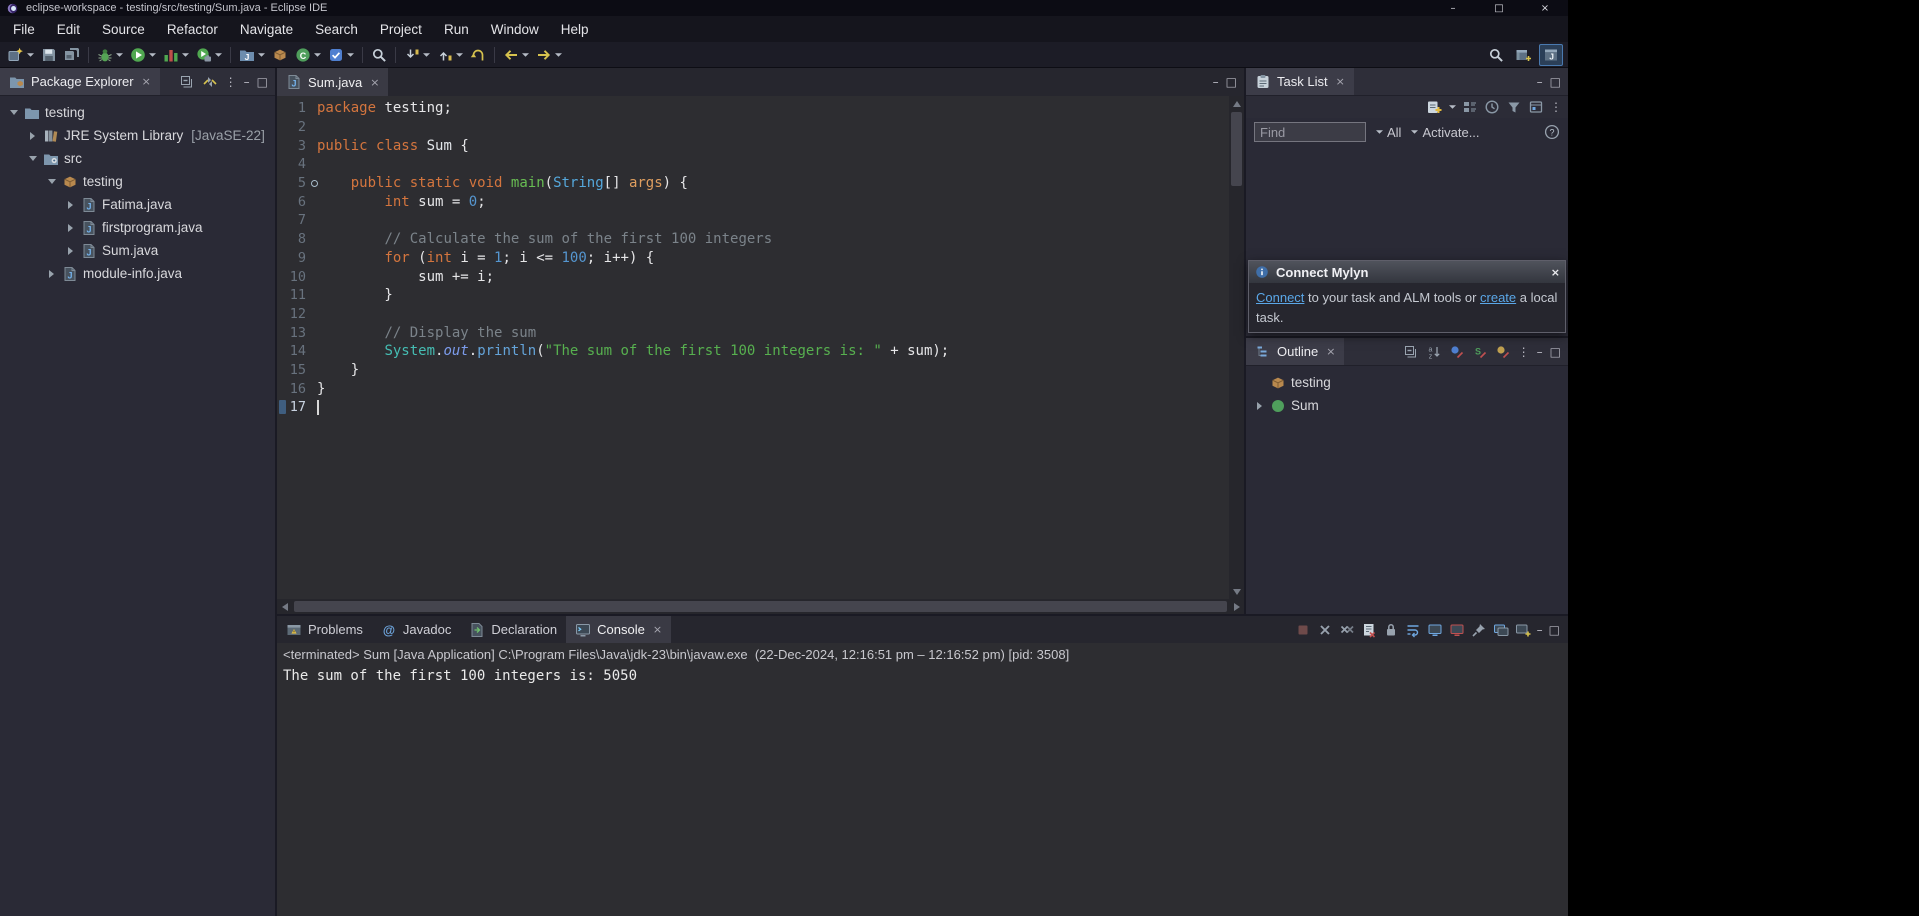  Describe the element at coordinates (296, 127) in the screenshot. I see `line-number: 2` at that location.